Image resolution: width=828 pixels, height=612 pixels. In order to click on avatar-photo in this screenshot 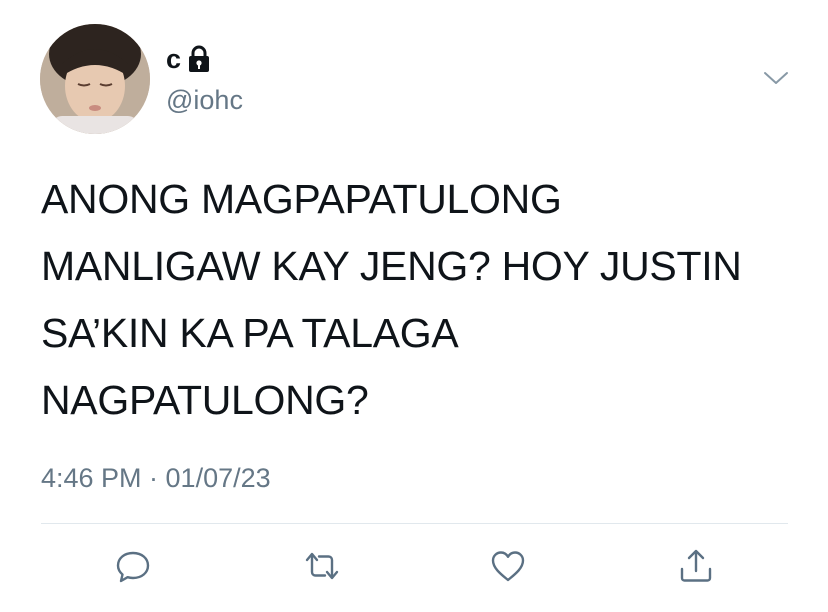, I will do `click(95, 79)`.